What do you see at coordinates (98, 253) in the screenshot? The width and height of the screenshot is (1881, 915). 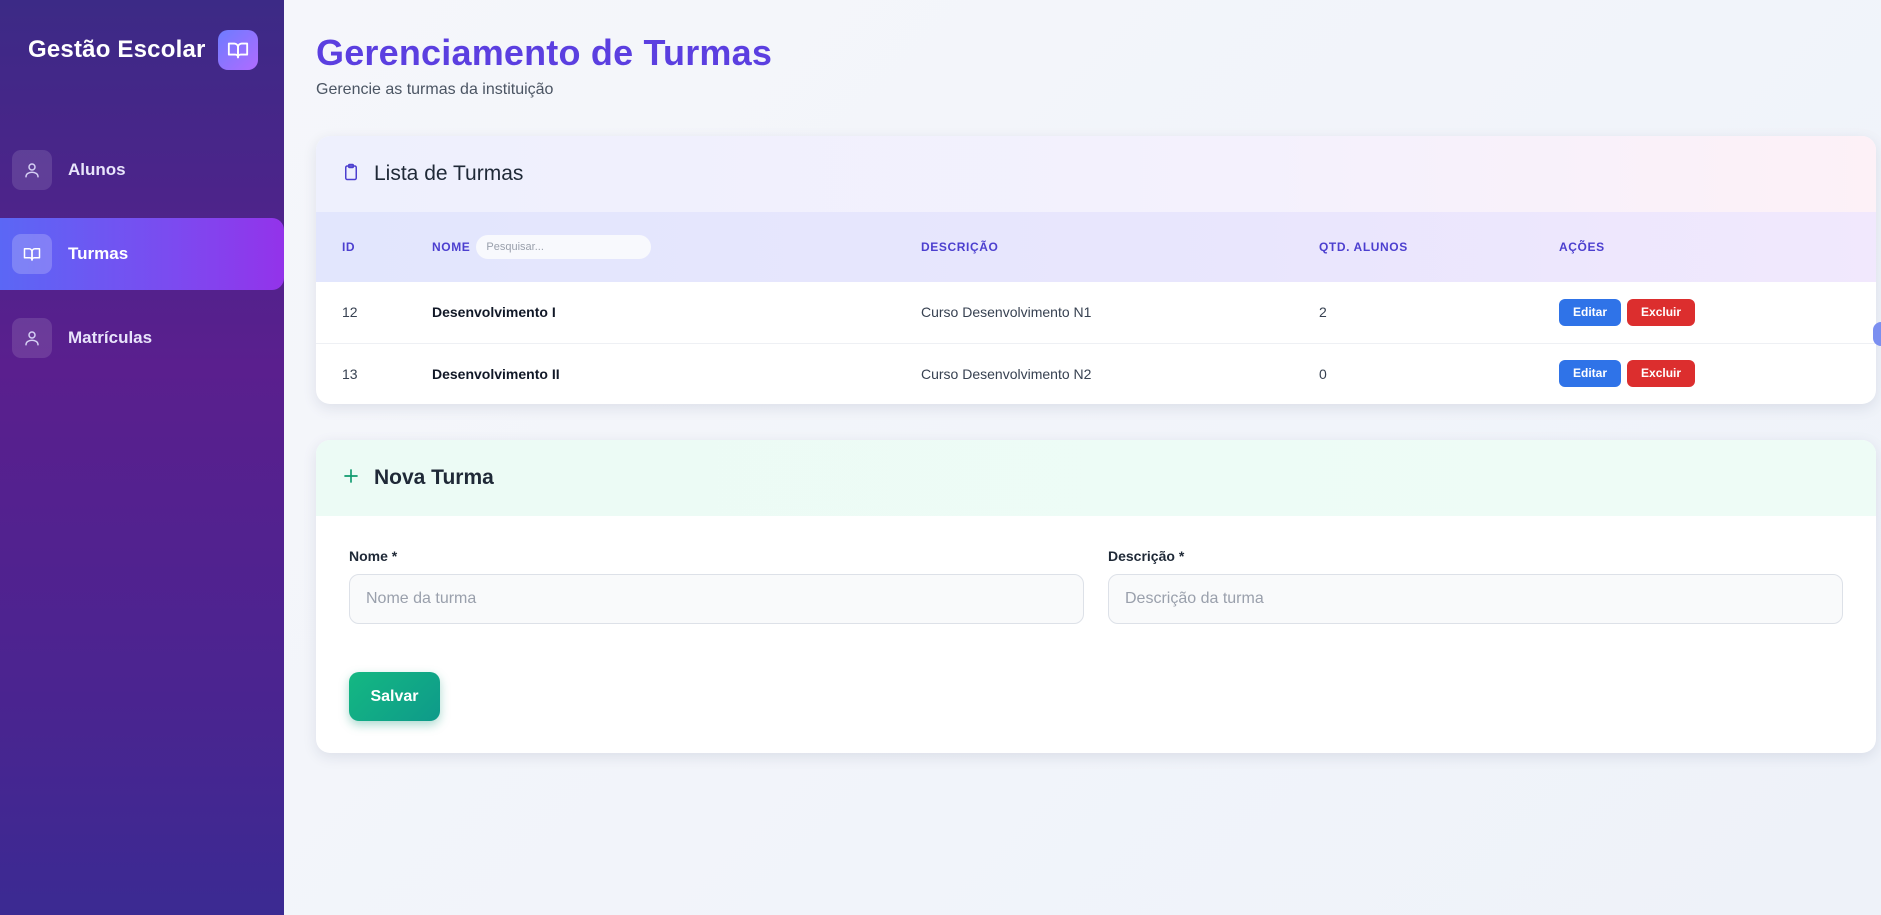 I see `sidebar-item-label: Turmas` at bounding box center [98, 253].